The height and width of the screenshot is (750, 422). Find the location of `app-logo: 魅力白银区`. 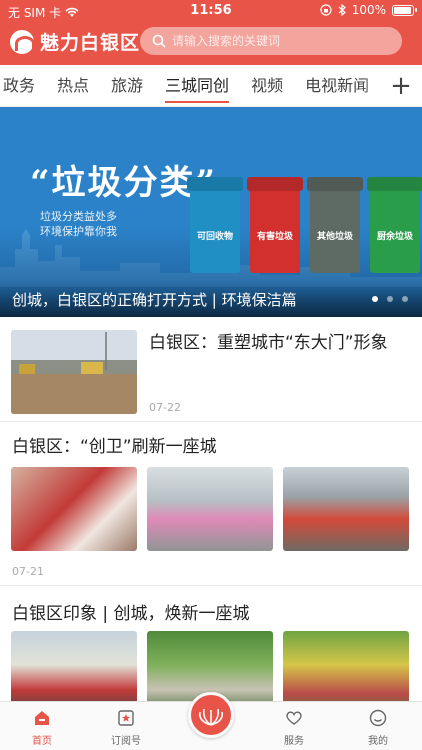

app-logo: 魅力白银区 is located at coordinates (75, 41).